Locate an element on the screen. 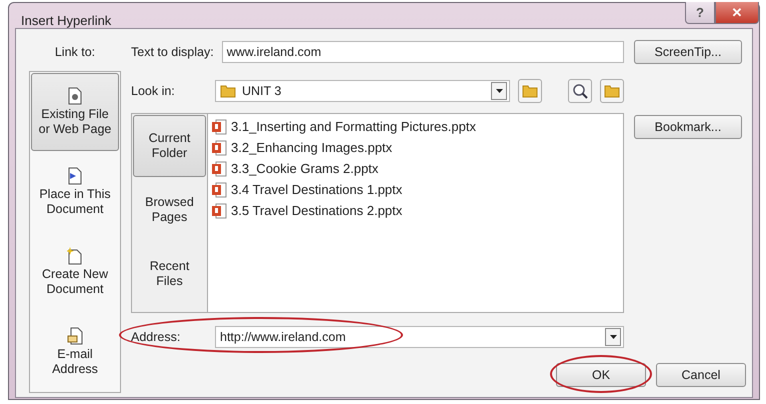 Image resolution: width=766 pixels, height=404 pixels. browse-tab: Browsed Pages is located at coordinates (169, 210).